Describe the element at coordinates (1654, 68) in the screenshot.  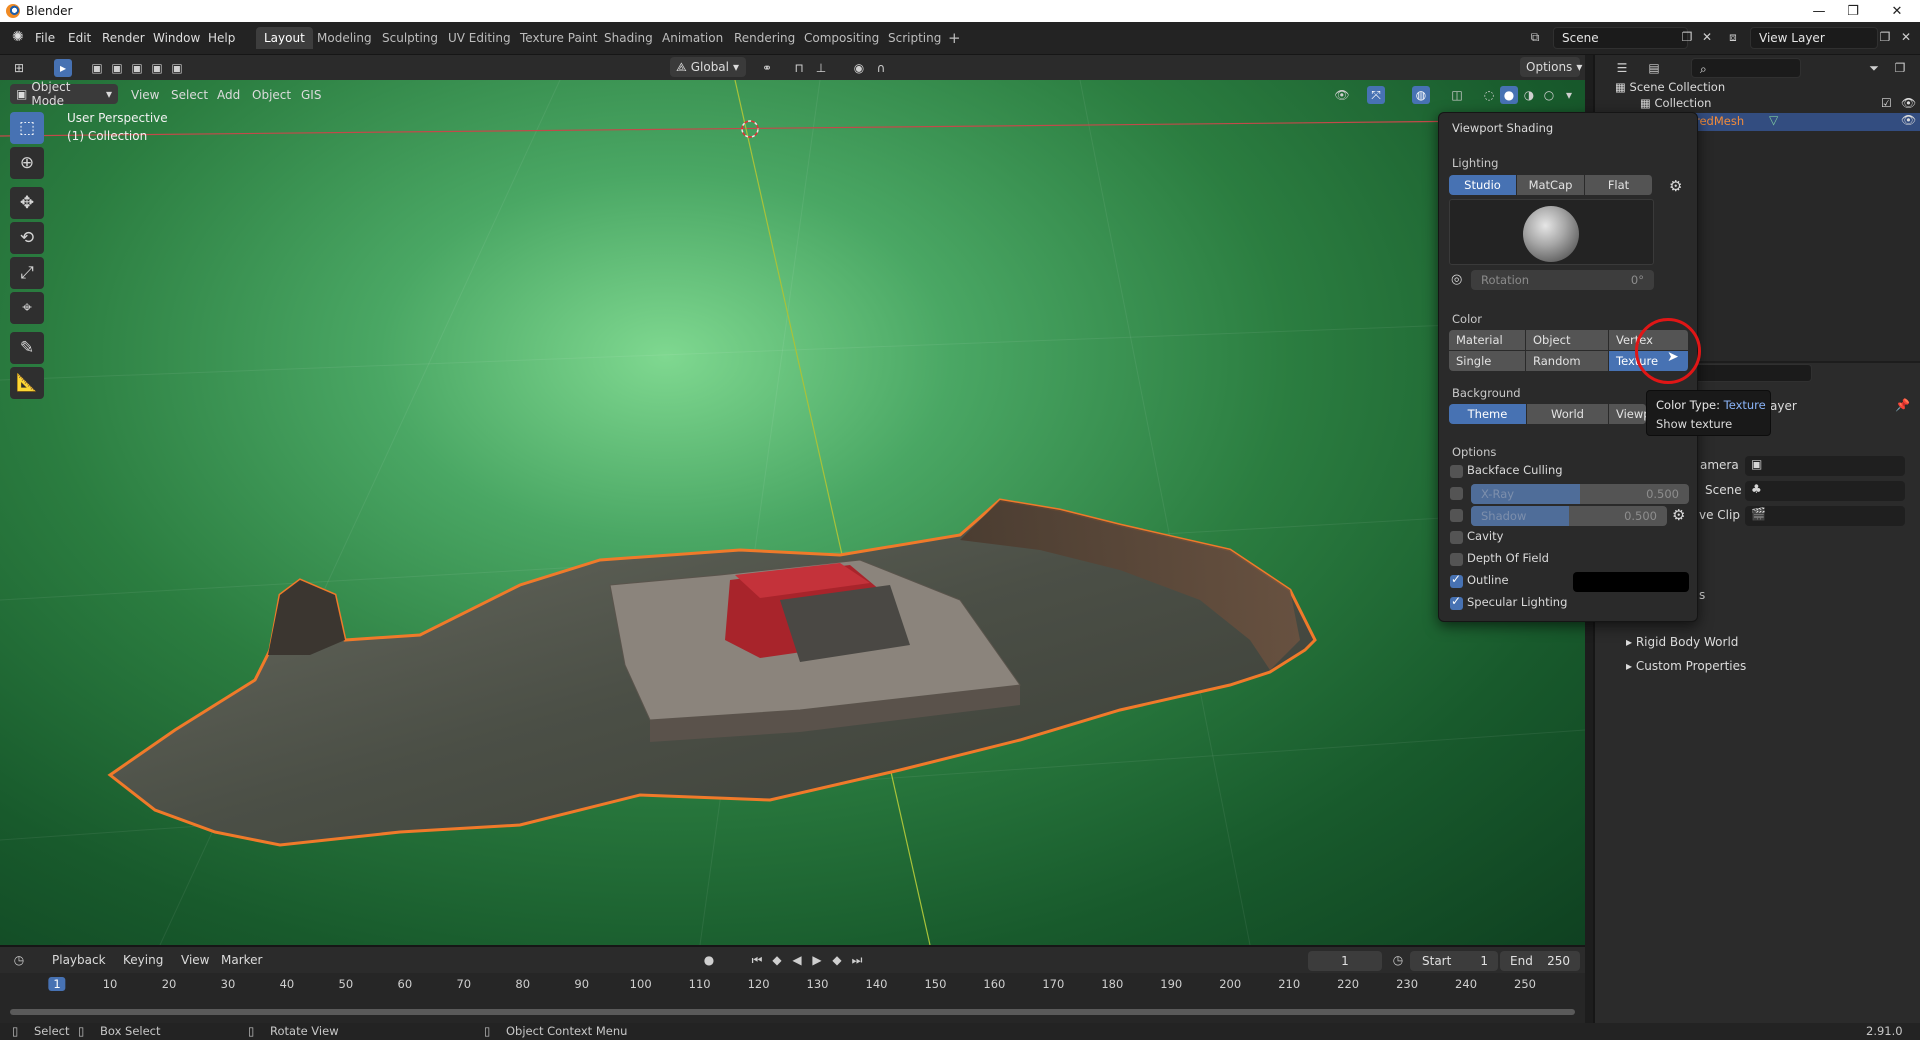
I see `display-mode-icon: ▤` at that location.